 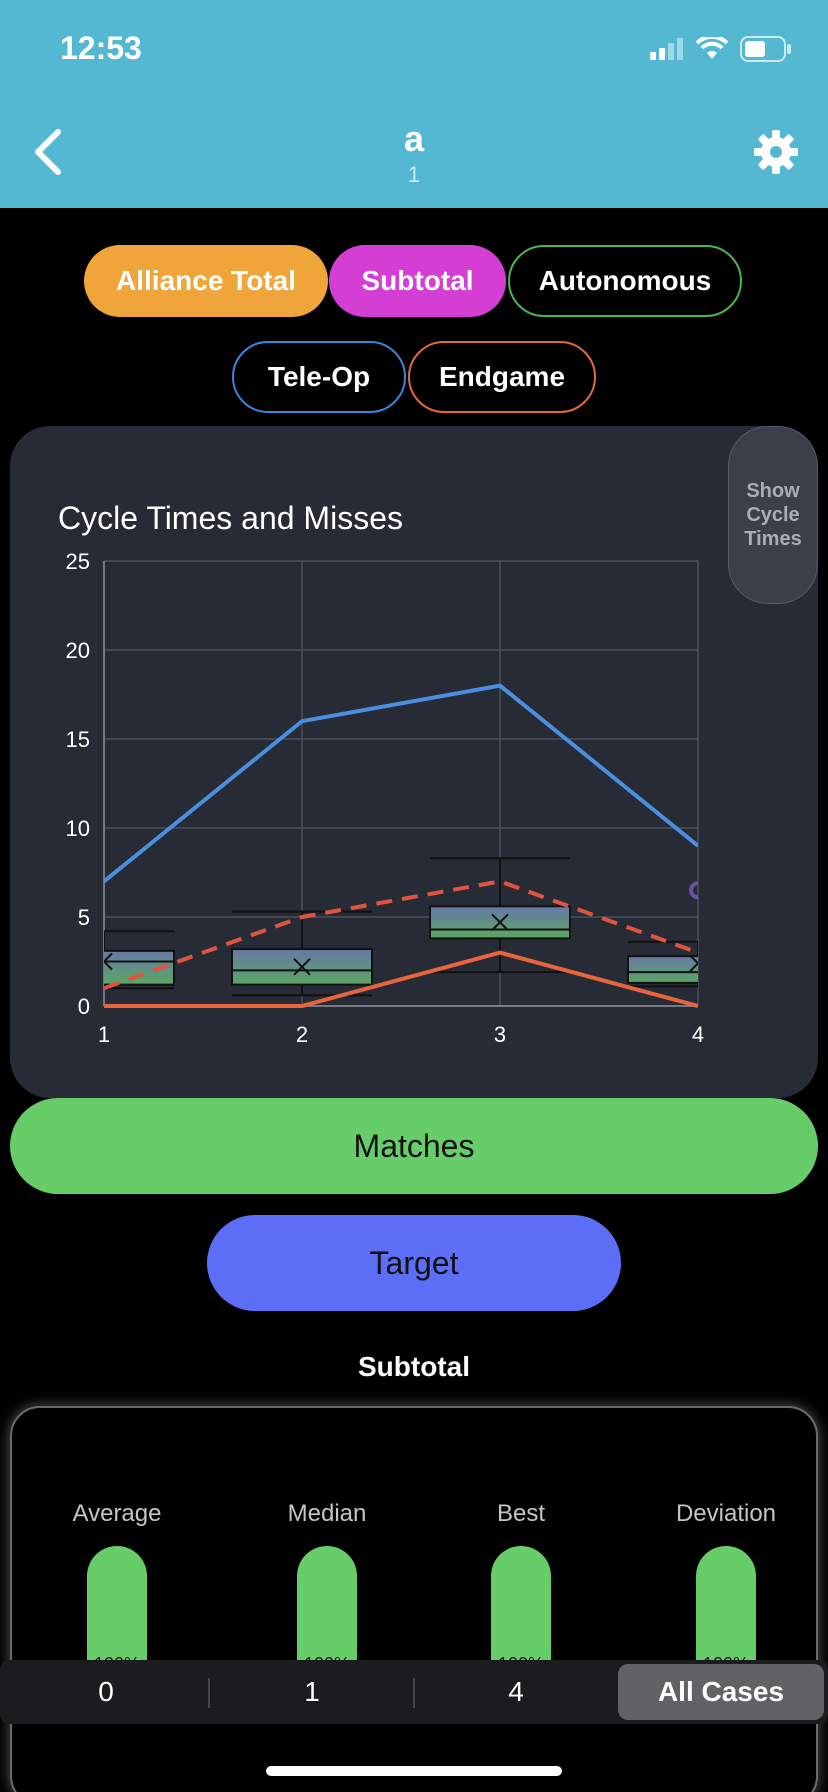 I want to click on filter-endgame: Endgame, so click(x=502, y=377).